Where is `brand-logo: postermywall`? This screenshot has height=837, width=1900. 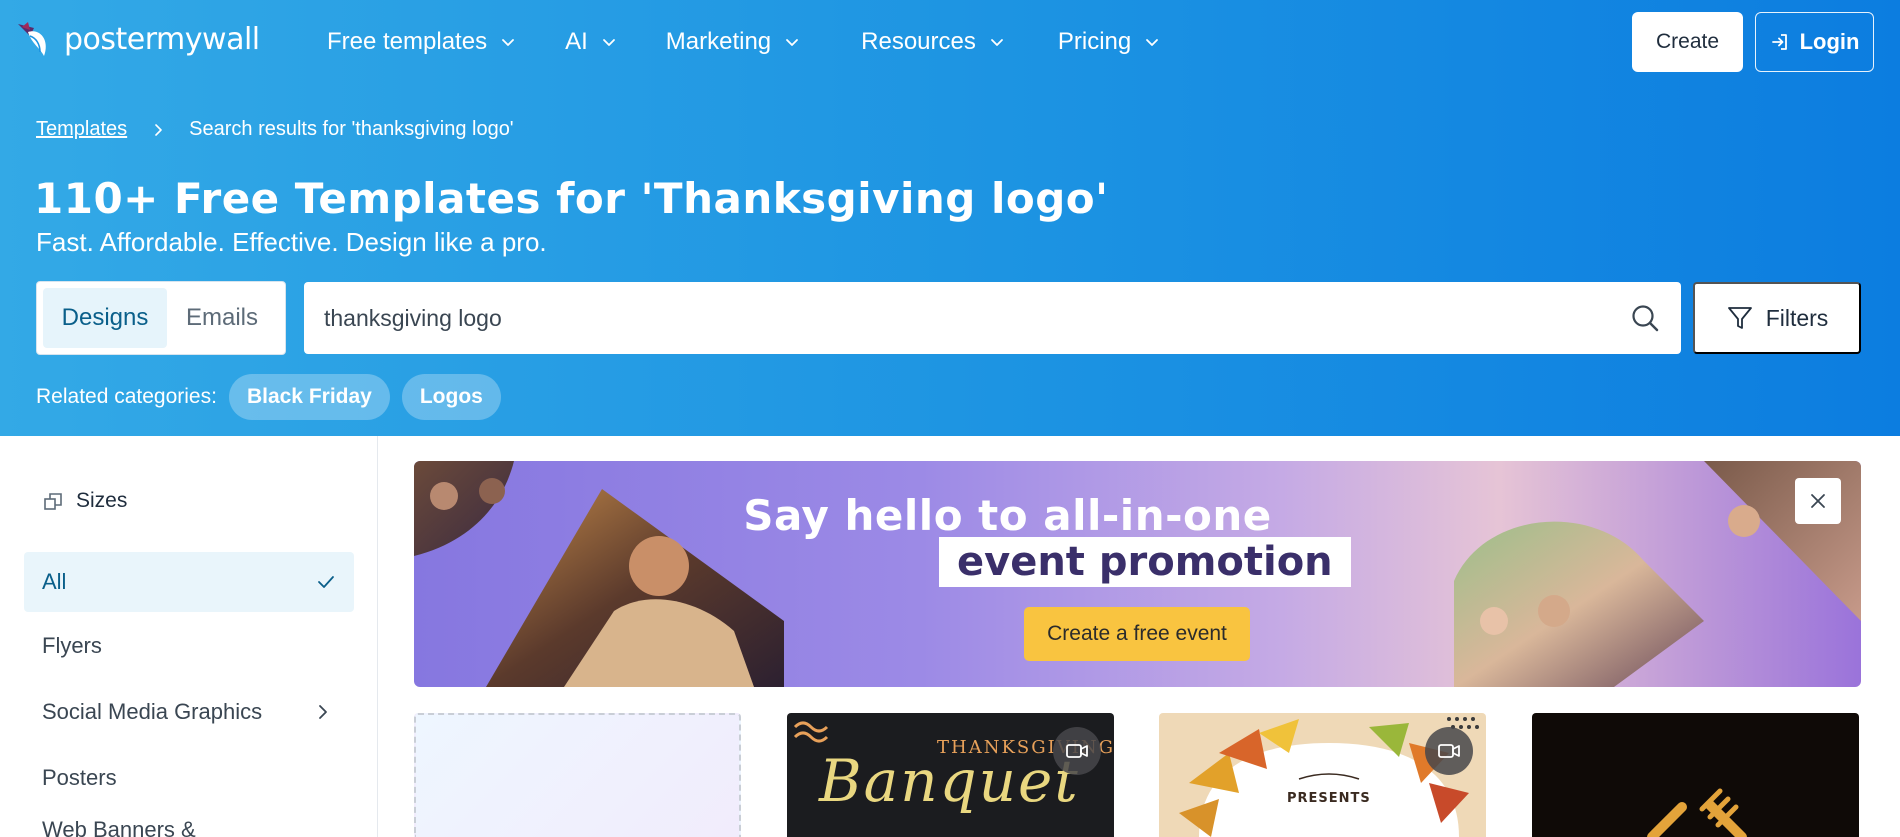 brand-logo: postermywall is located at coordinates (137, 39).